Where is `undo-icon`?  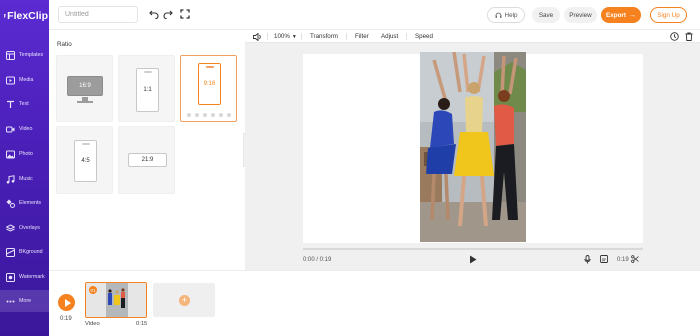 undo-icon is located at coordinates (154, 14).